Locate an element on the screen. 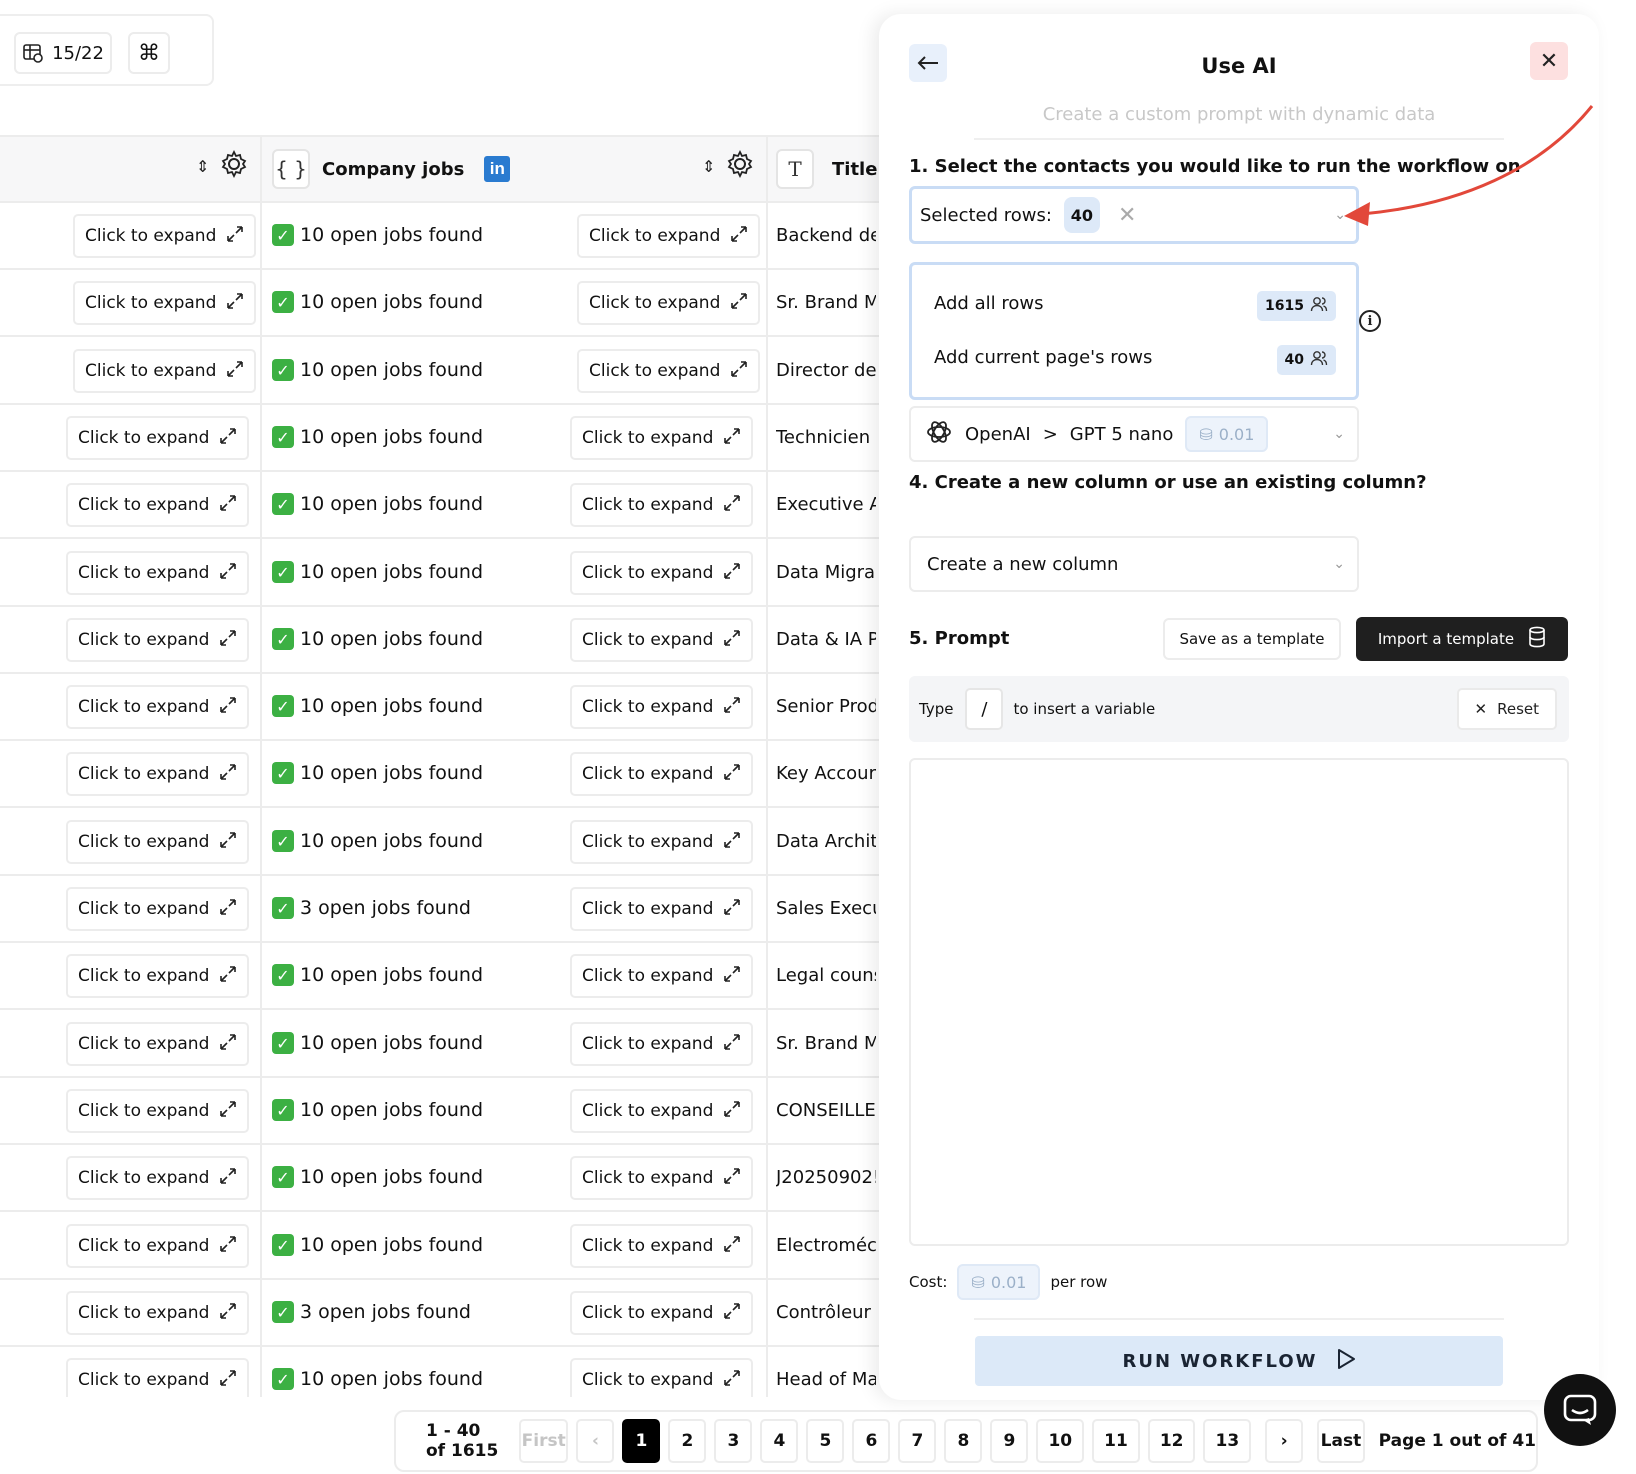 The image size is (1636, 1474). title-cell: Director de is located at coordinates (826, 370).